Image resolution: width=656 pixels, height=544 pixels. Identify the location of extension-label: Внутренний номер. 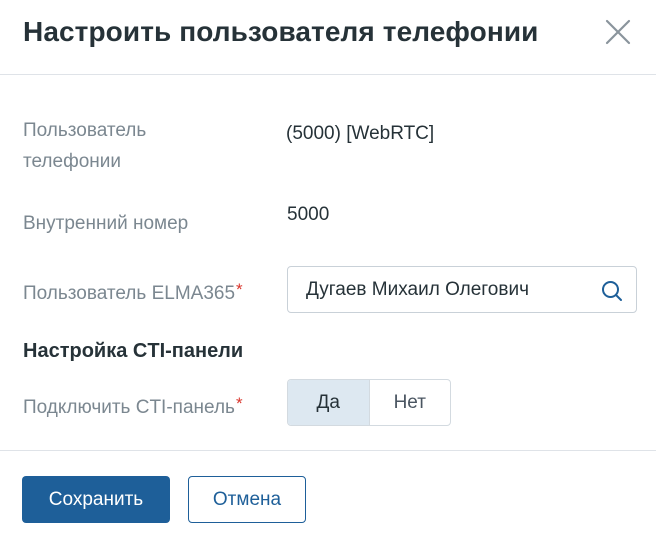
(106, 223).